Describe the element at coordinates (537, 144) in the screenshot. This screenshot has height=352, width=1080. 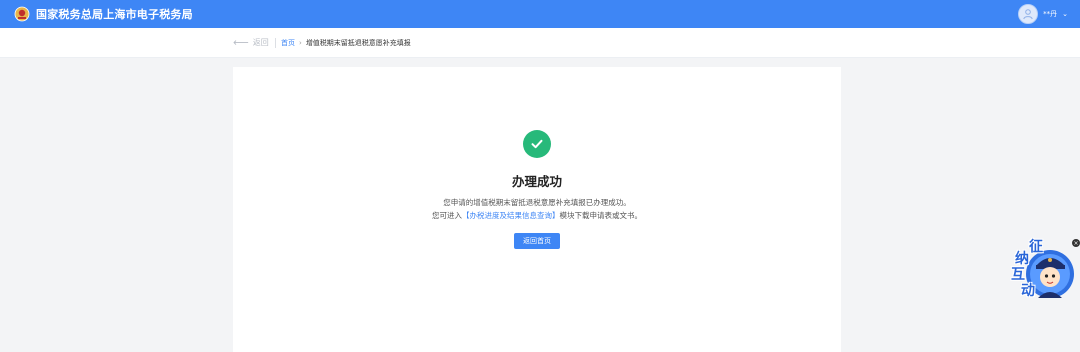
I see `check-circle-icon` at that location.